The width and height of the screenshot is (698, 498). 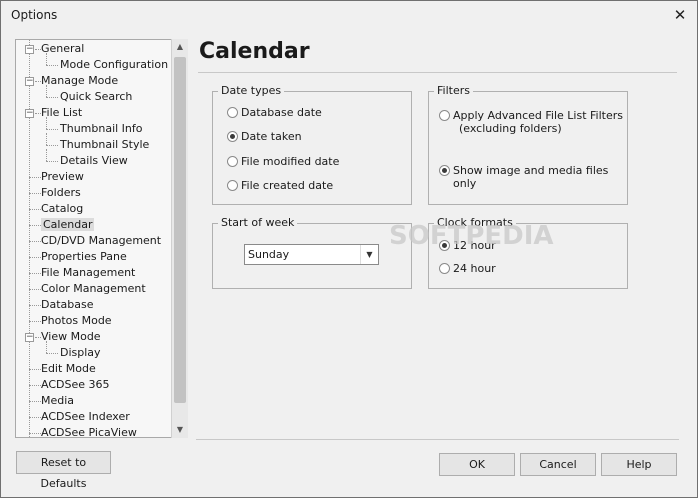 I want to click on tree-item-manage-mode: Manage Mode, so click(x=79, y=81).